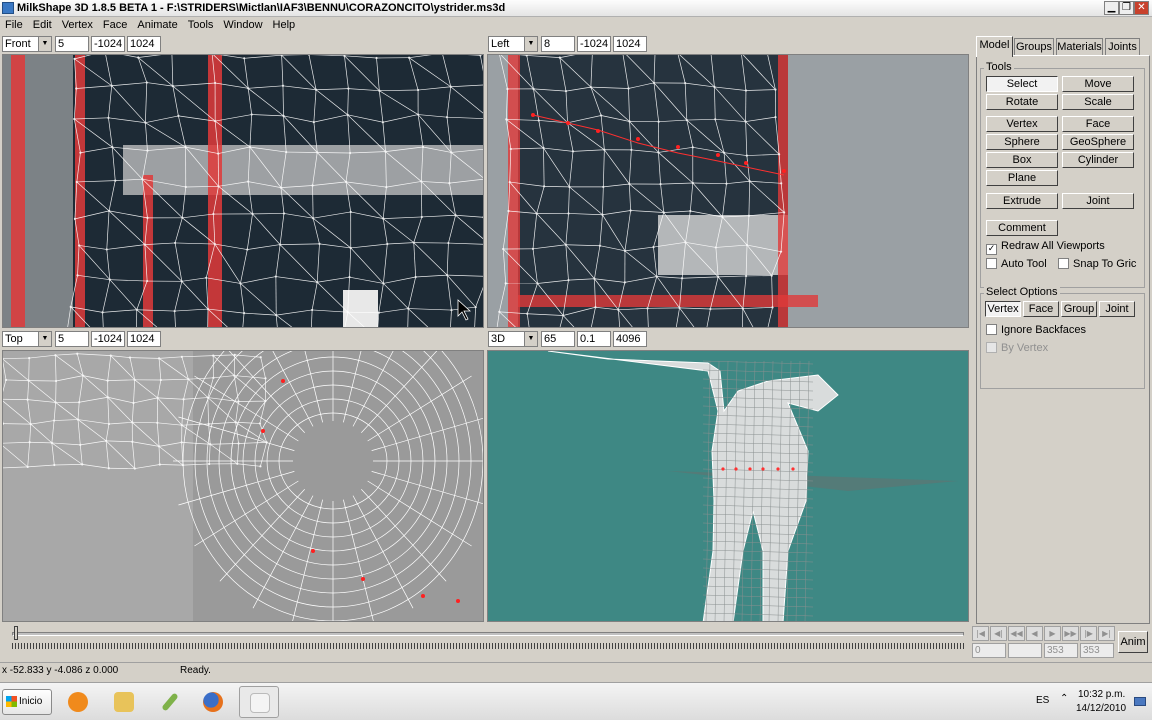  I want to click on redraw-all-viewports-checkbox: ✓ Redraw All Viewports, so click(1045, 247).